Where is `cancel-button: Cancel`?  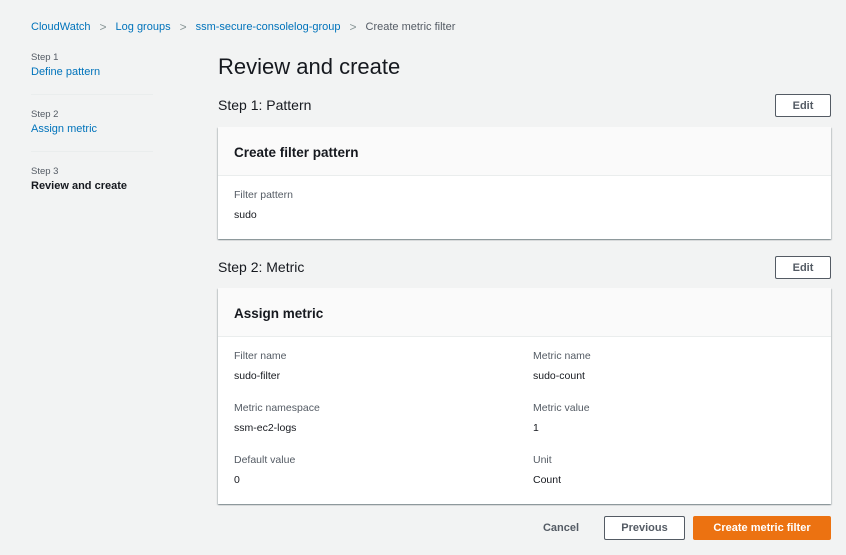
cancel-button: Cancel is located at coordinates (561, 528).